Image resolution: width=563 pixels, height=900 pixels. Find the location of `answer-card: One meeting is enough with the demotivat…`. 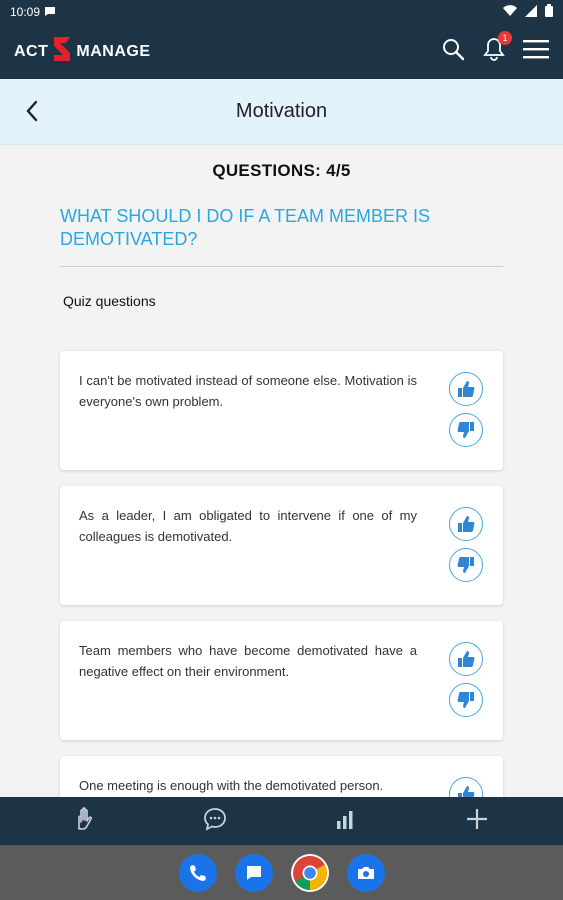

answer-card: One meeting is enough with the demotivat… is located at coordinates (281, 776).